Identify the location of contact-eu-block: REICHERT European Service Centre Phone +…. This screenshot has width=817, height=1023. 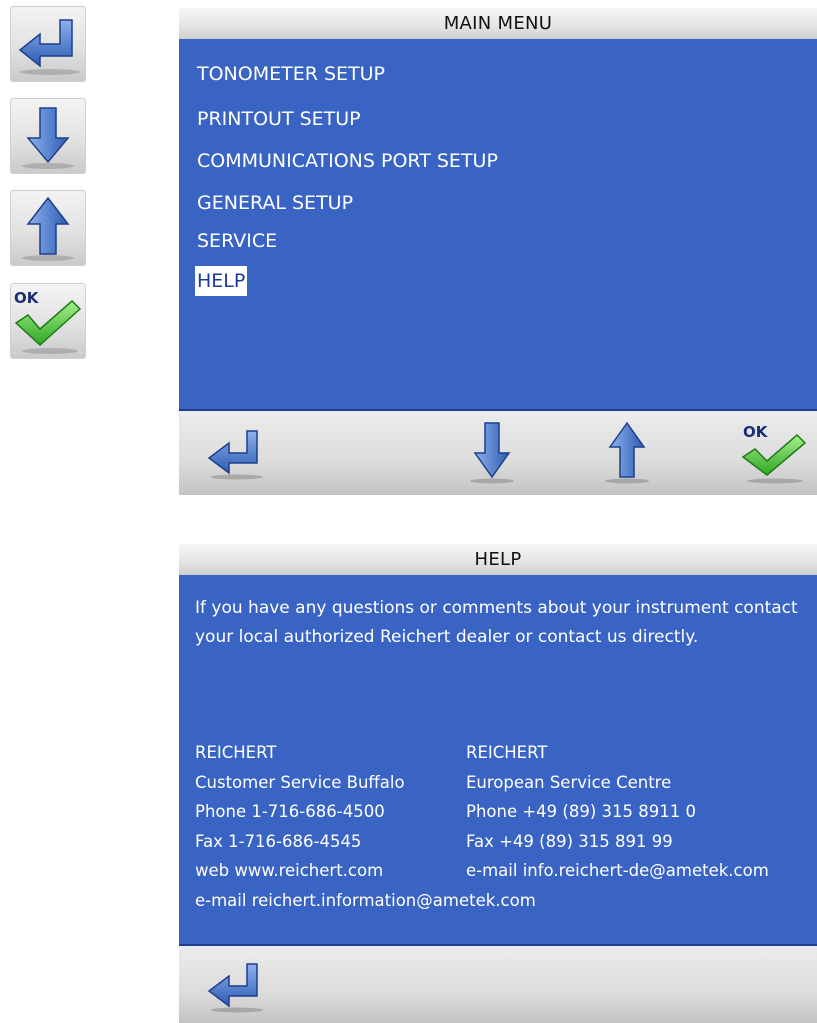
(617, 812).